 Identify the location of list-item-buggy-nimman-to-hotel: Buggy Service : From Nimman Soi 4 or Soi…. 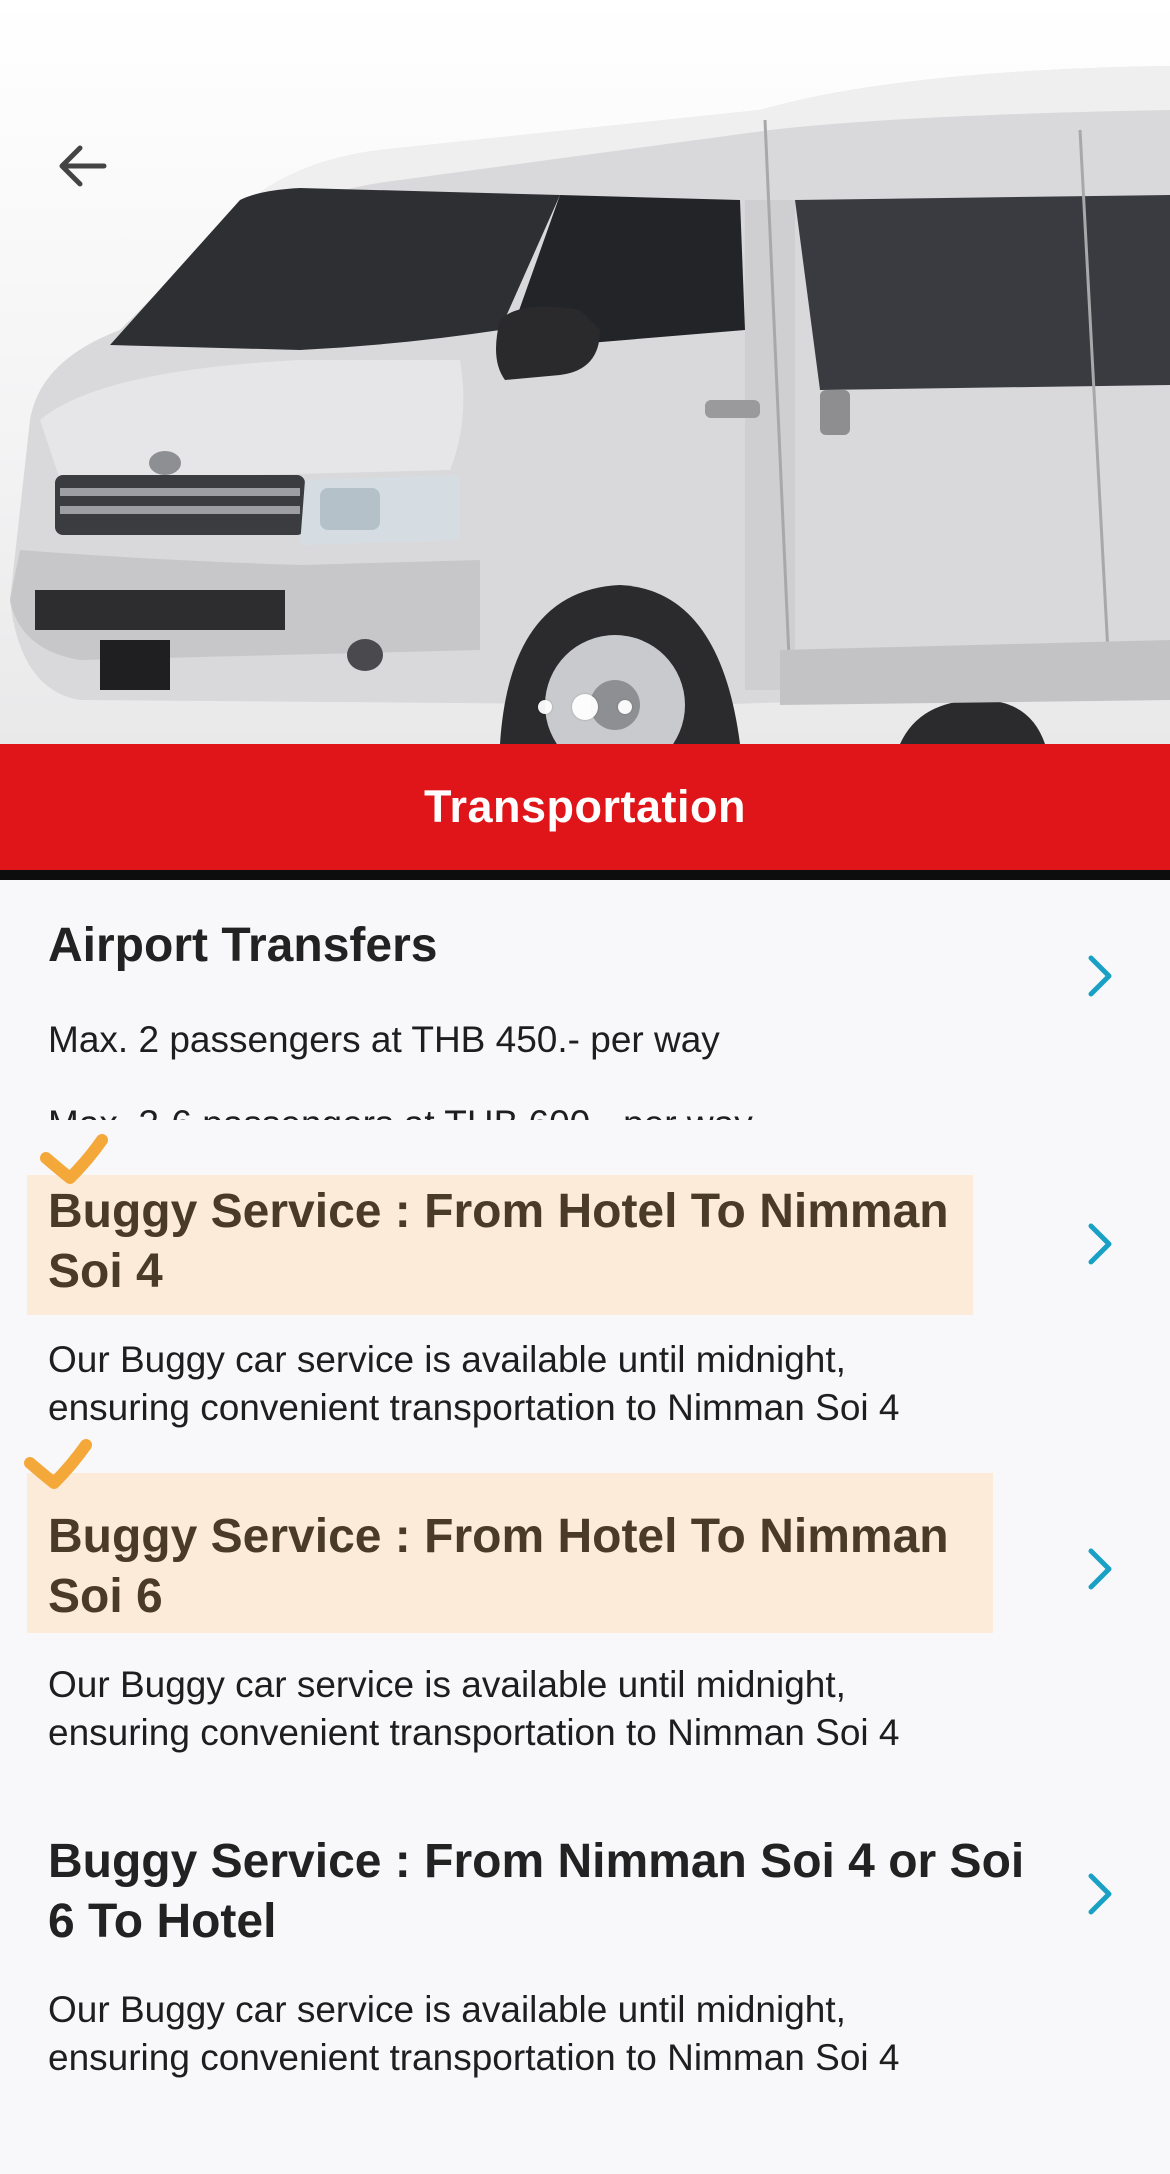
(585, 1940).